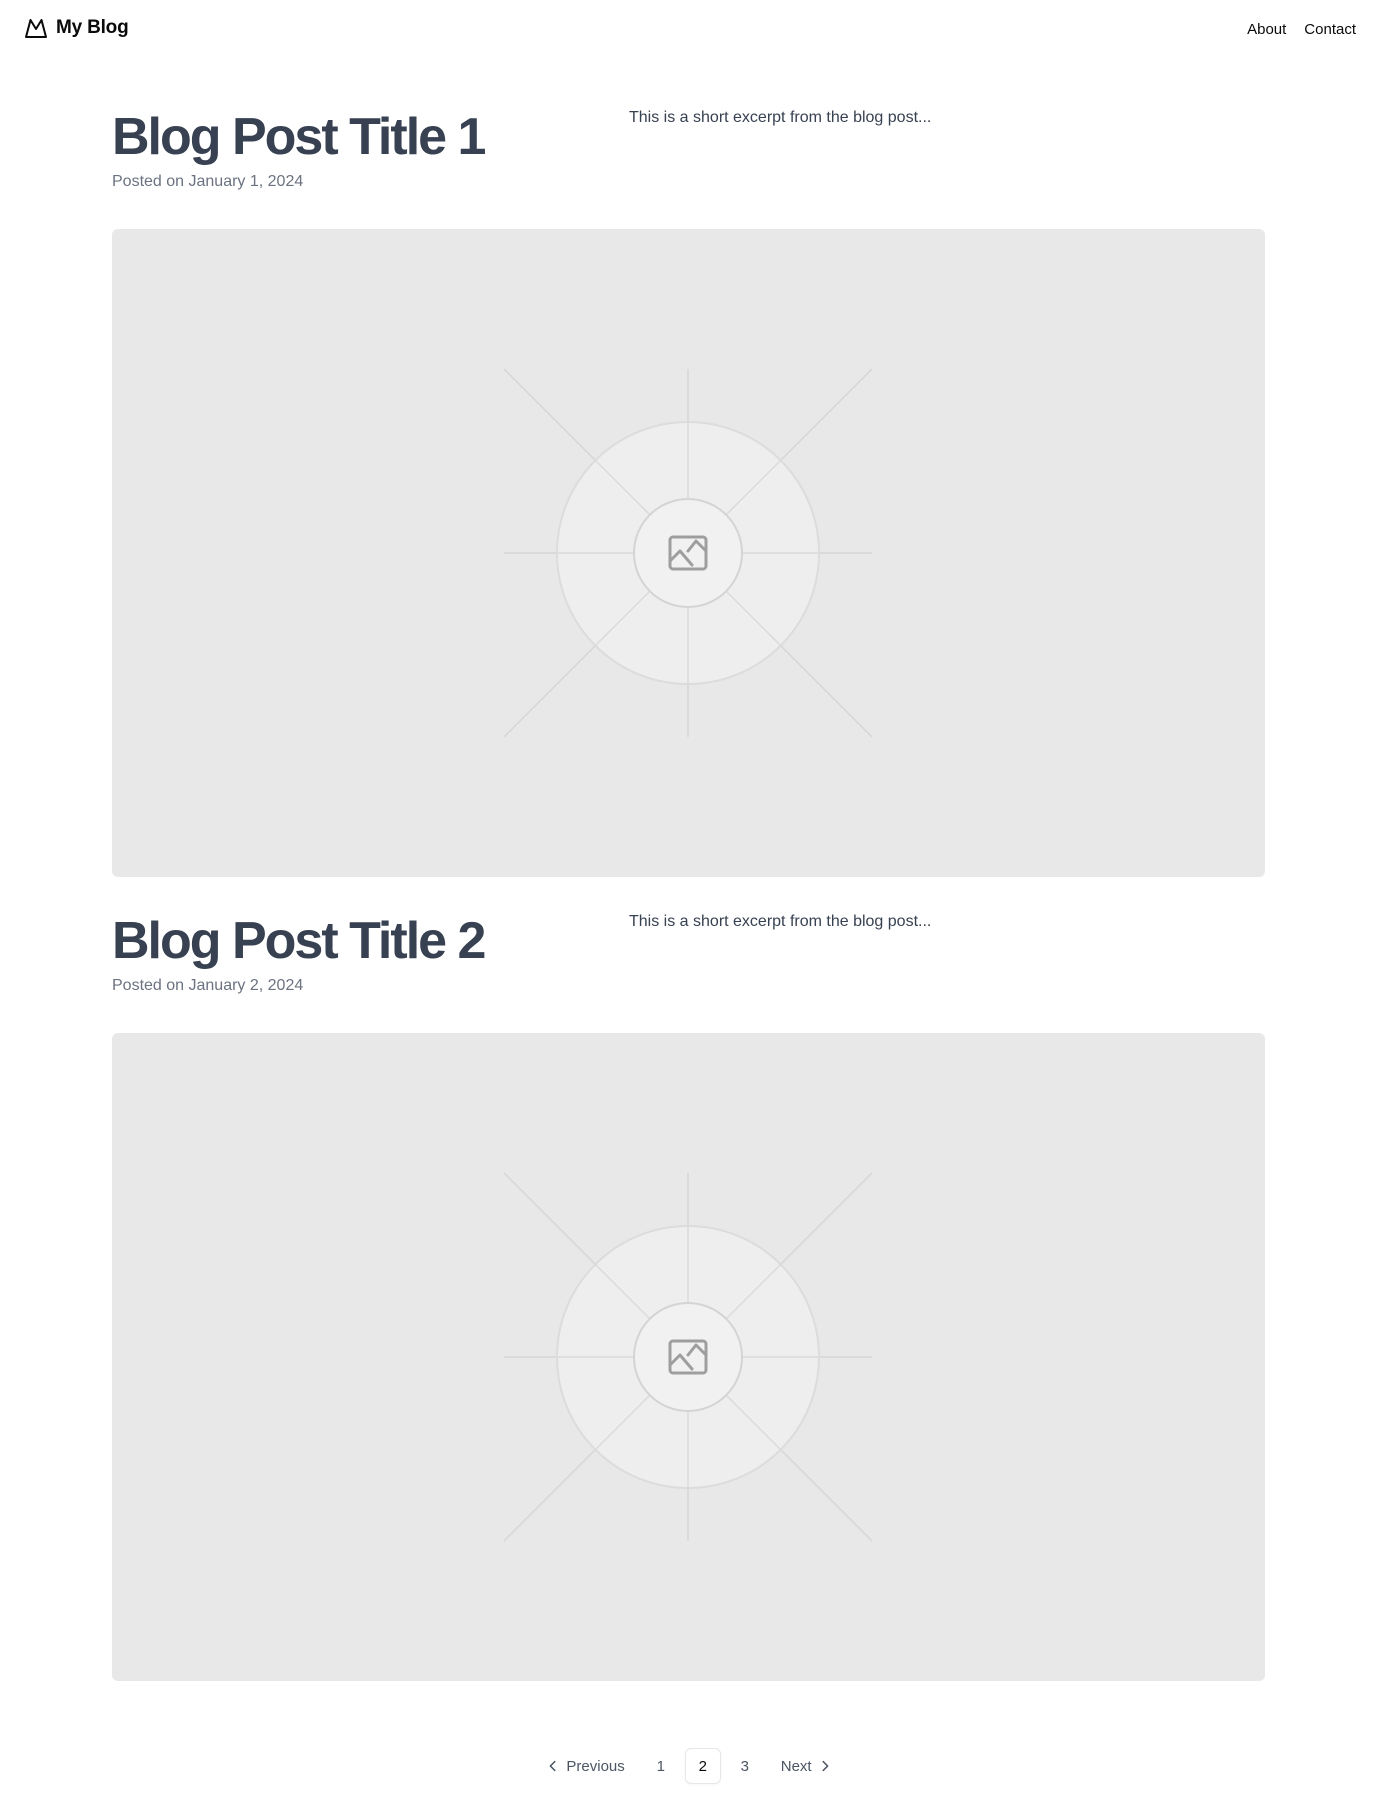 The height and width of the screenshot is (1800, 1376). What do you see at coordinates (745, 1766) in the screenshot?
I see `page-number-3: 3` at bounding box center [745, 1766].